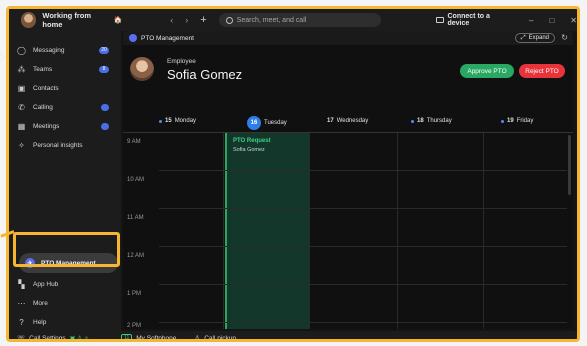 This screenshot has height=346, width=587. What do you see at coordinates (46, 284) in the screenshot?
I see `sidebar-item-label: App Hub` at bounding box center [46, 284].